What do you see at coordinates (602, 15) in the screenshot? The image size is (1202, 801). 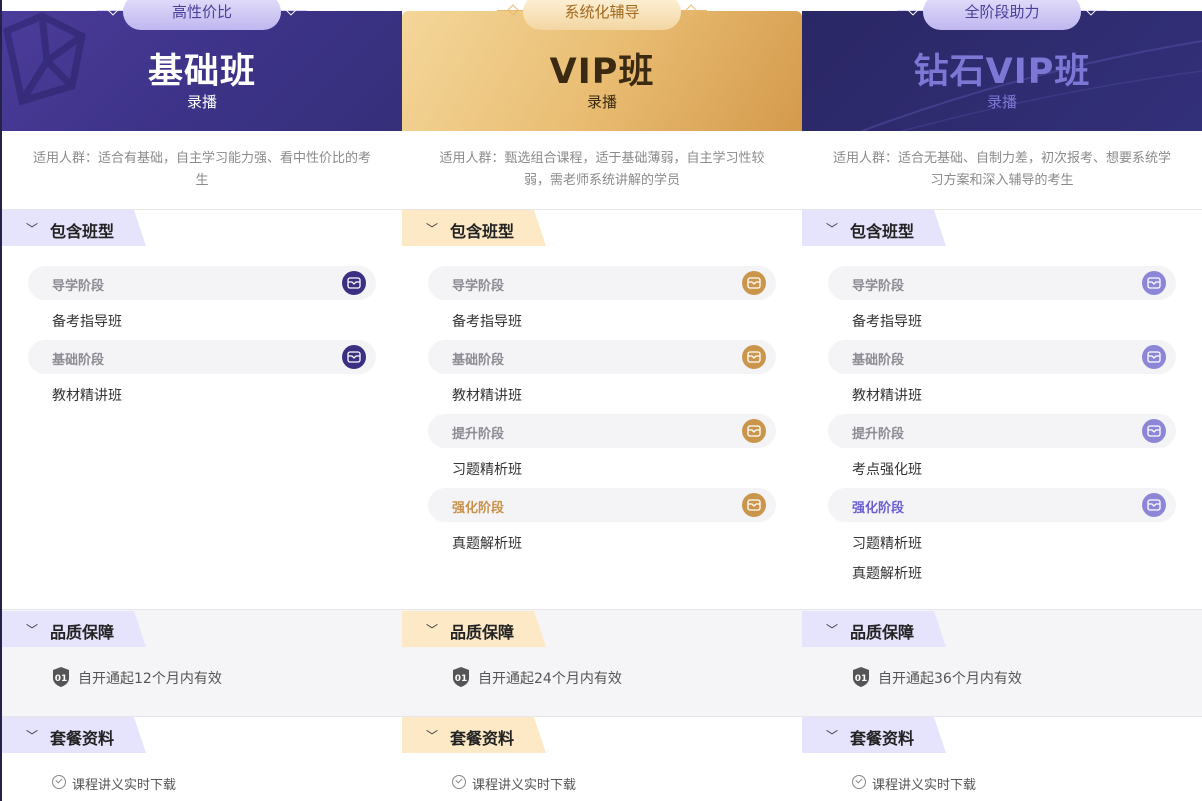 I see `plan-tag: 系统化辅导` at bounding box center [602, 15].